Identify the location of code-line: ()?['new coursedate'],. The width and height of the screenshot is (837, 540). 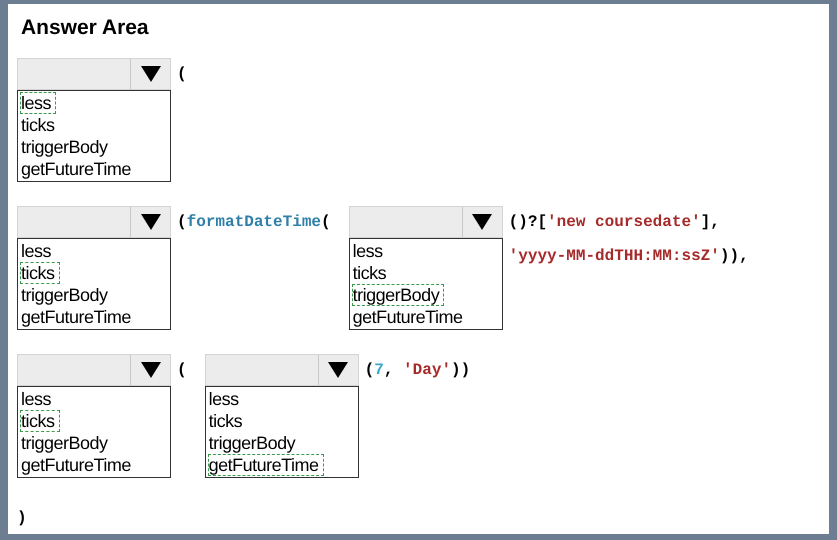
(614, 222).